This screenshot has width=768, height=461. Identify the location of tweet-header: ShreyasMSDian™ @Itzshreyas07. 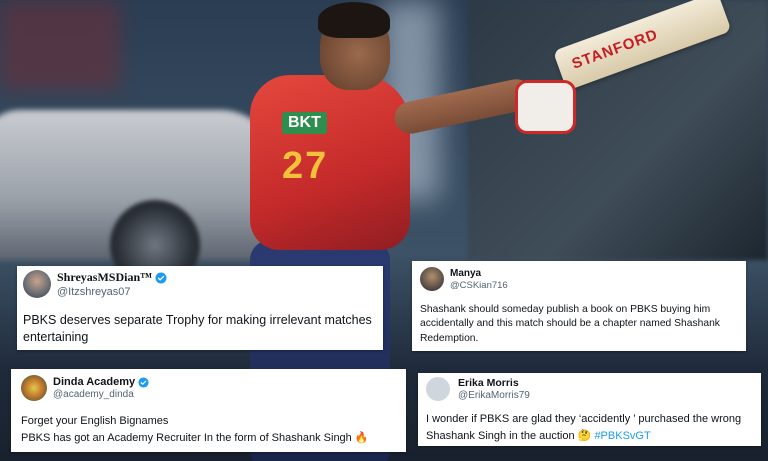
(95, 284).